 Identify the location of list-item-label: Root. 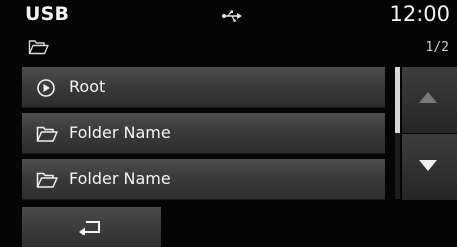
(87, 86).